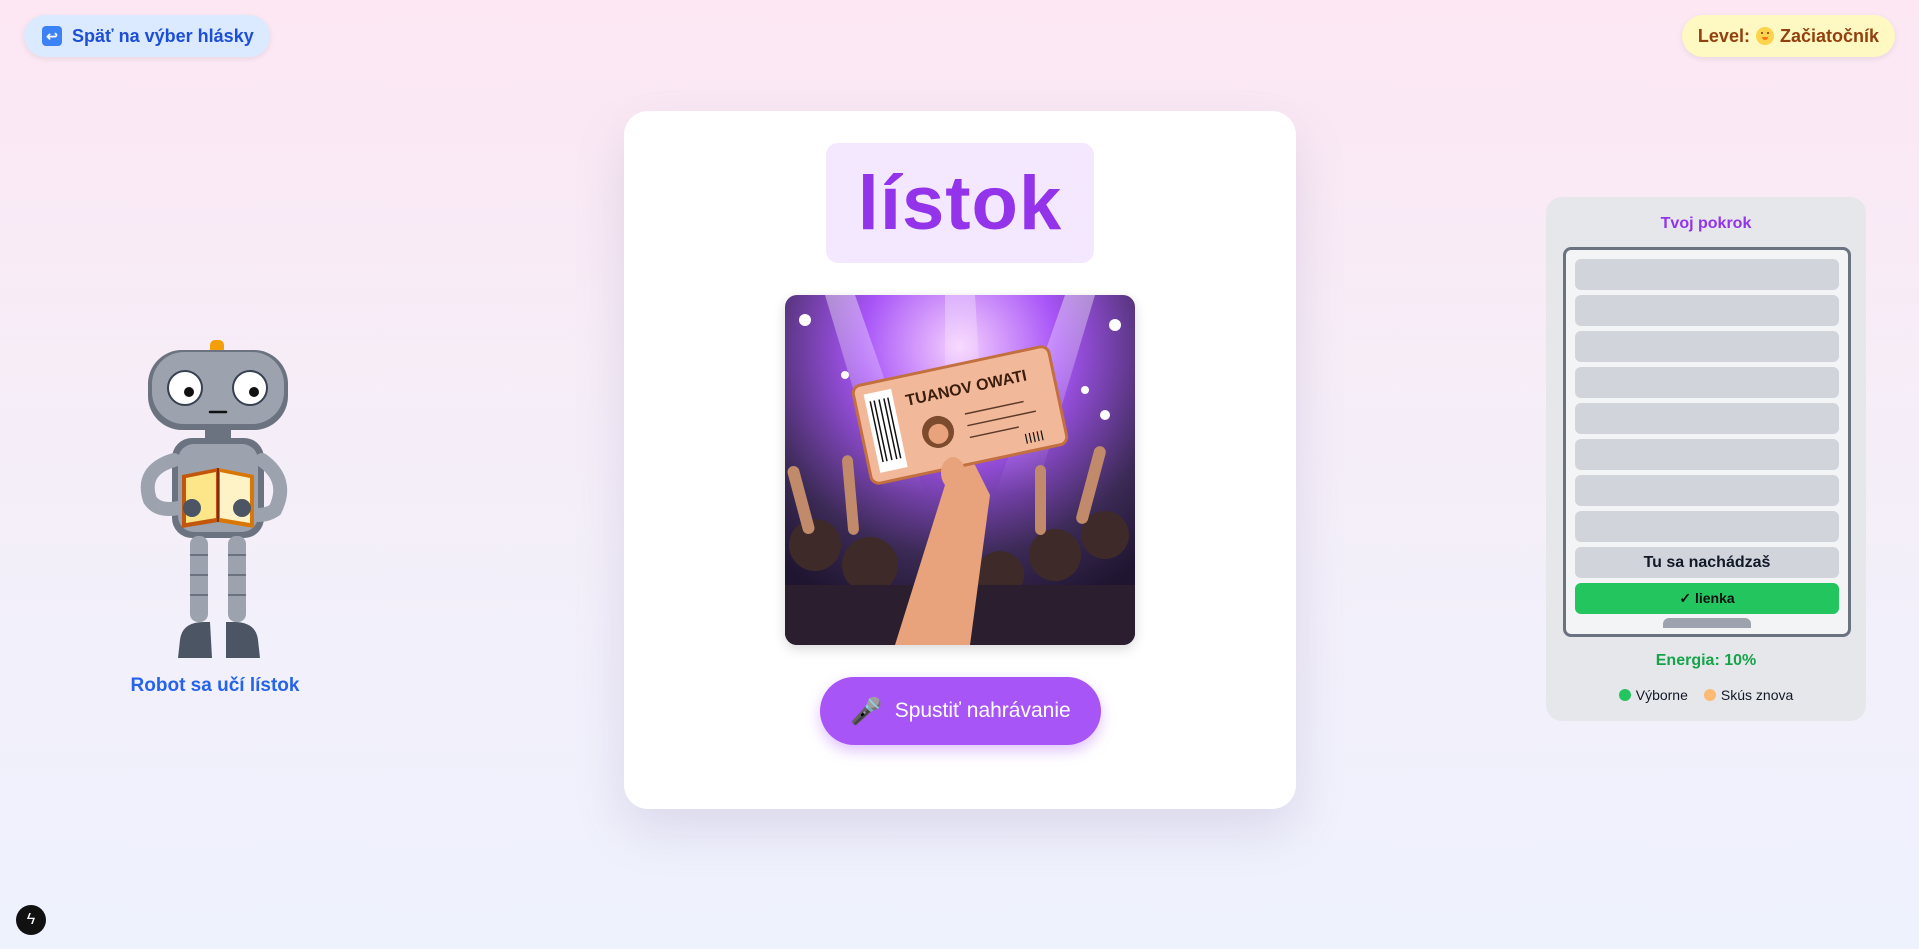 This screenshot has width=1919, height=949. Describe the element at coordinates (1706, 660) in the screenshot. I see `energy-level: Energia: 10%` at that location.